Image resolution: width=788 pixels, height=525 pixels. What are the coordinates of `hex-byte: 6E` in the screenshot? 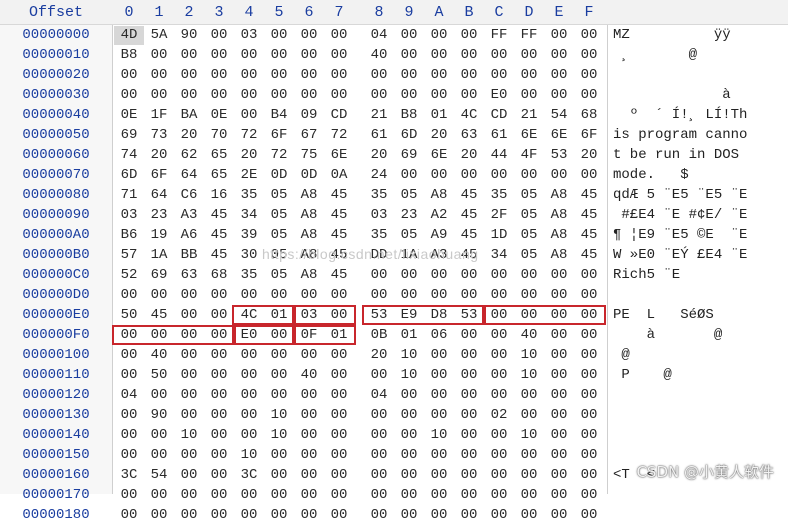 It's located at (339, 155).